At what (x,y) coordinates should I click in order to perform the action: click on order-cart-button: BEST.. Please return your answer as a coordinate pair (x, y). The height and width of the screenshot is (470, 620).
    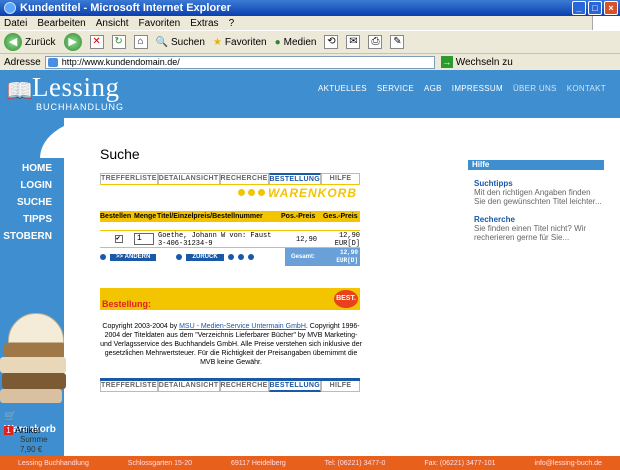
    Looking at the image, I should click on (346, 299).